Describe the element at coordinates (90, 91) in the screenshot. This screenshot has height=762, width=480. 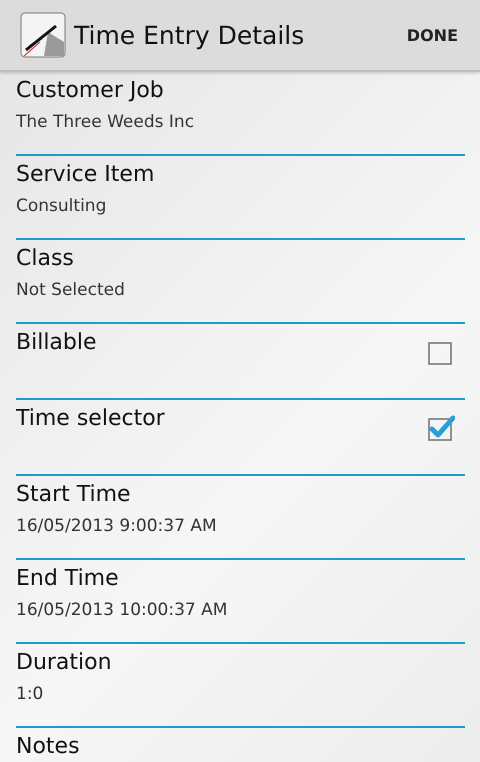
I see `field-label: Customer Job` at that location.